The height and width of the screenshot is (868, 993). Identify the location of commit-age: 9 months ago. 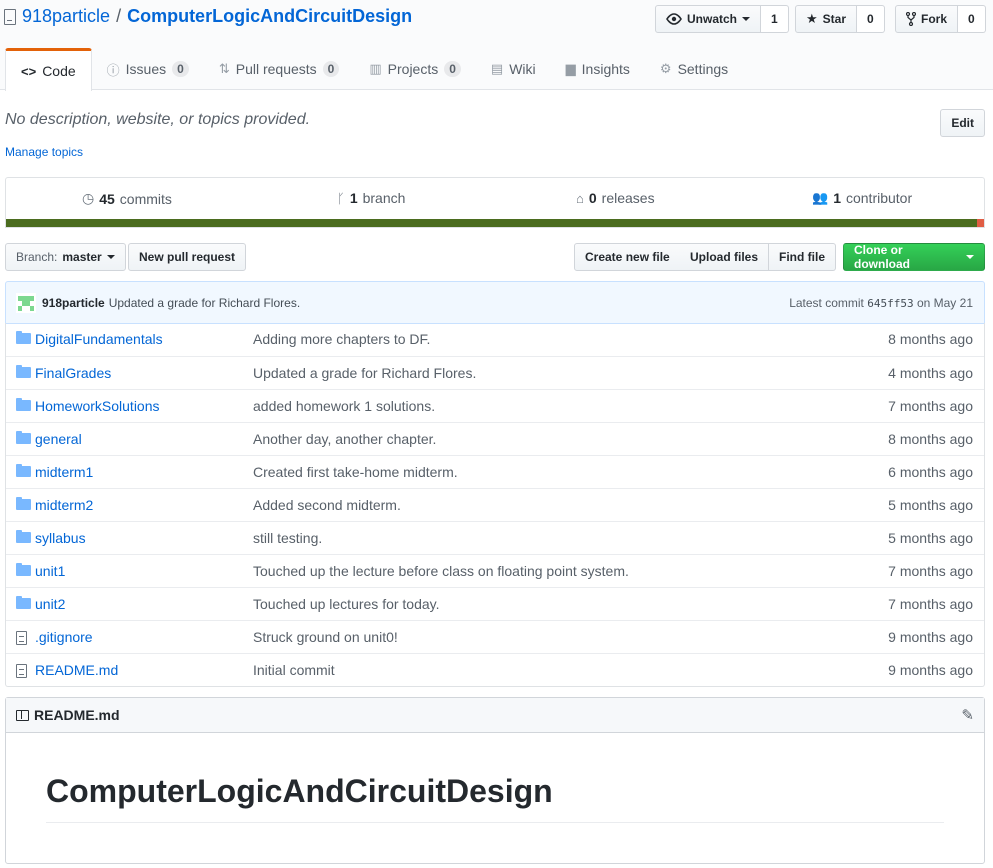
(930, 637).